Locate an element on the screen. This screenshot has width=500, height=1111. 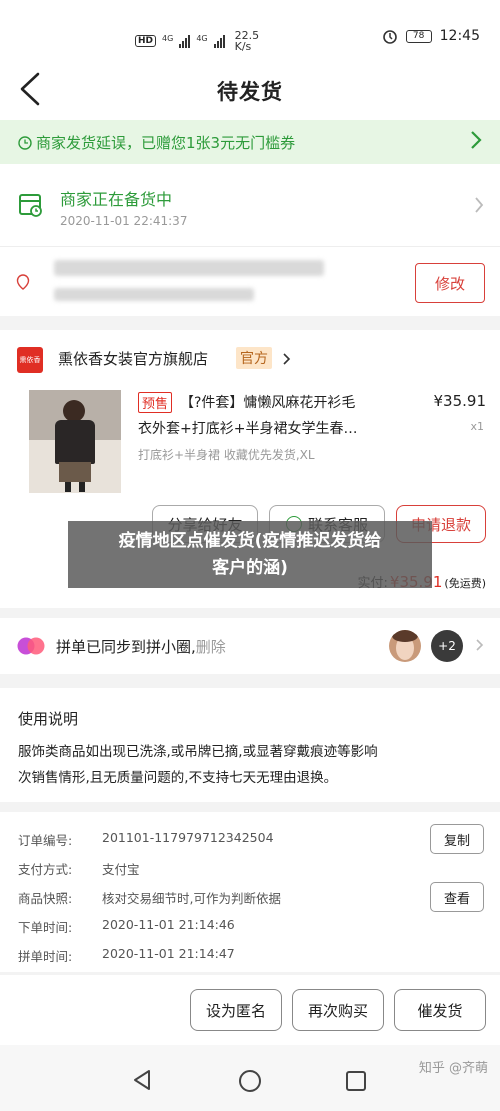
urge-shipping-button: 催发货 is located at coordinates (440, 1010).